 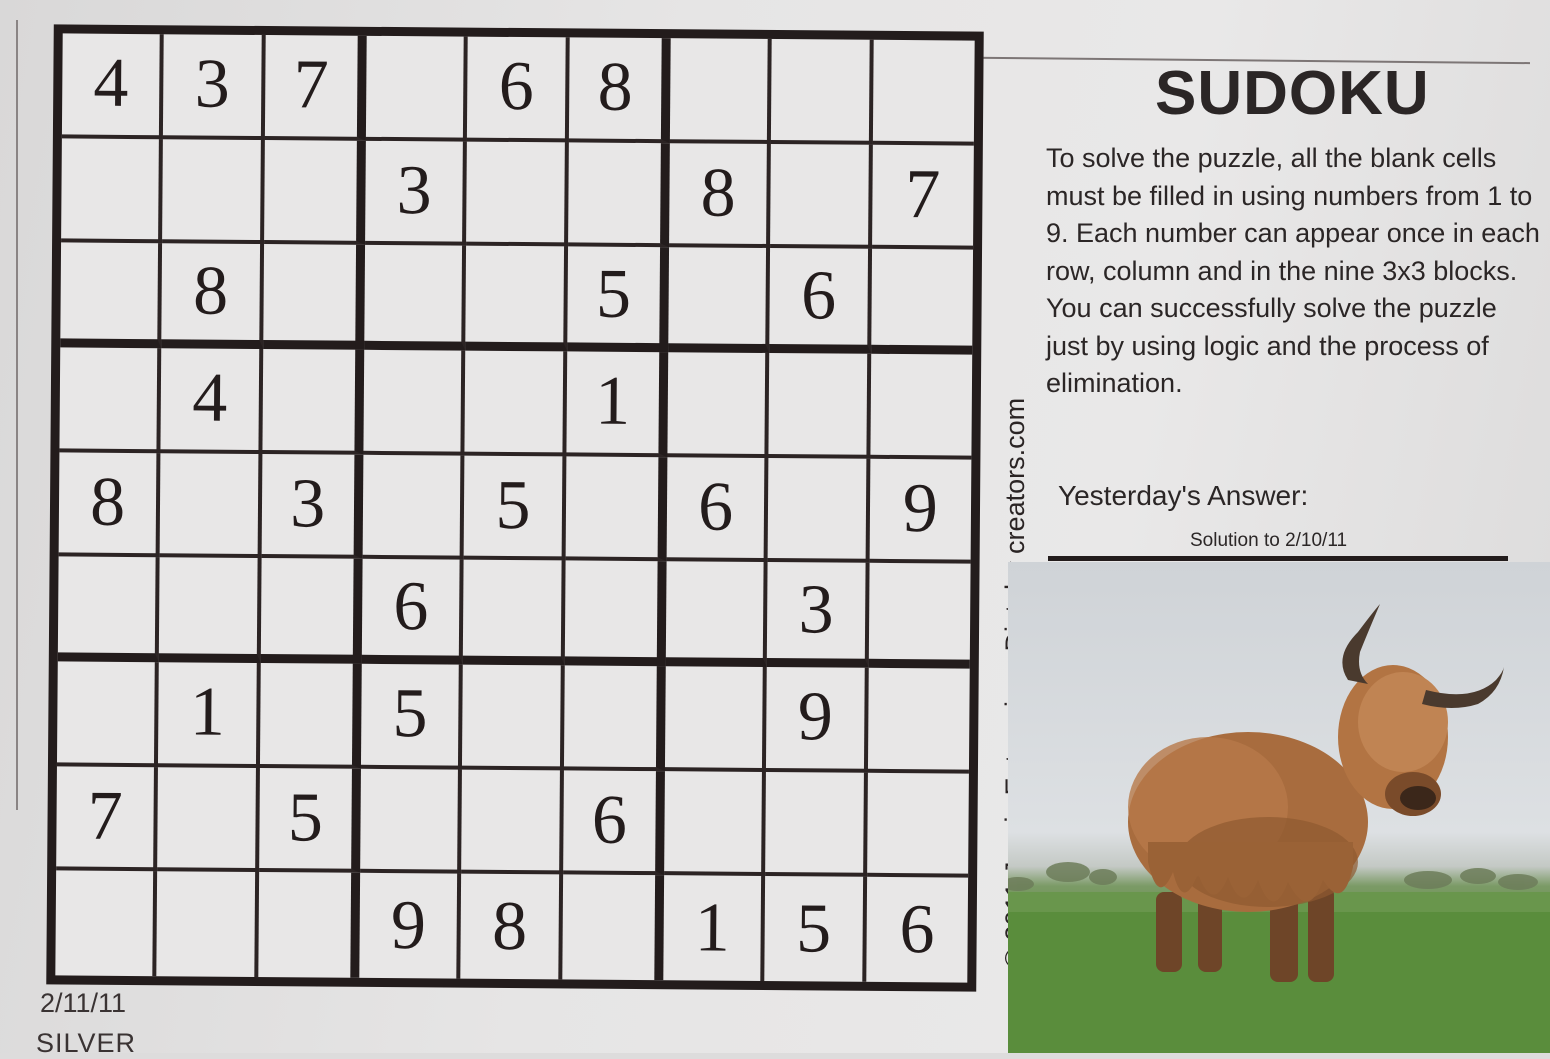 I want to click on puzzle-title: SUDOKU, so click(x=1292, y=93).